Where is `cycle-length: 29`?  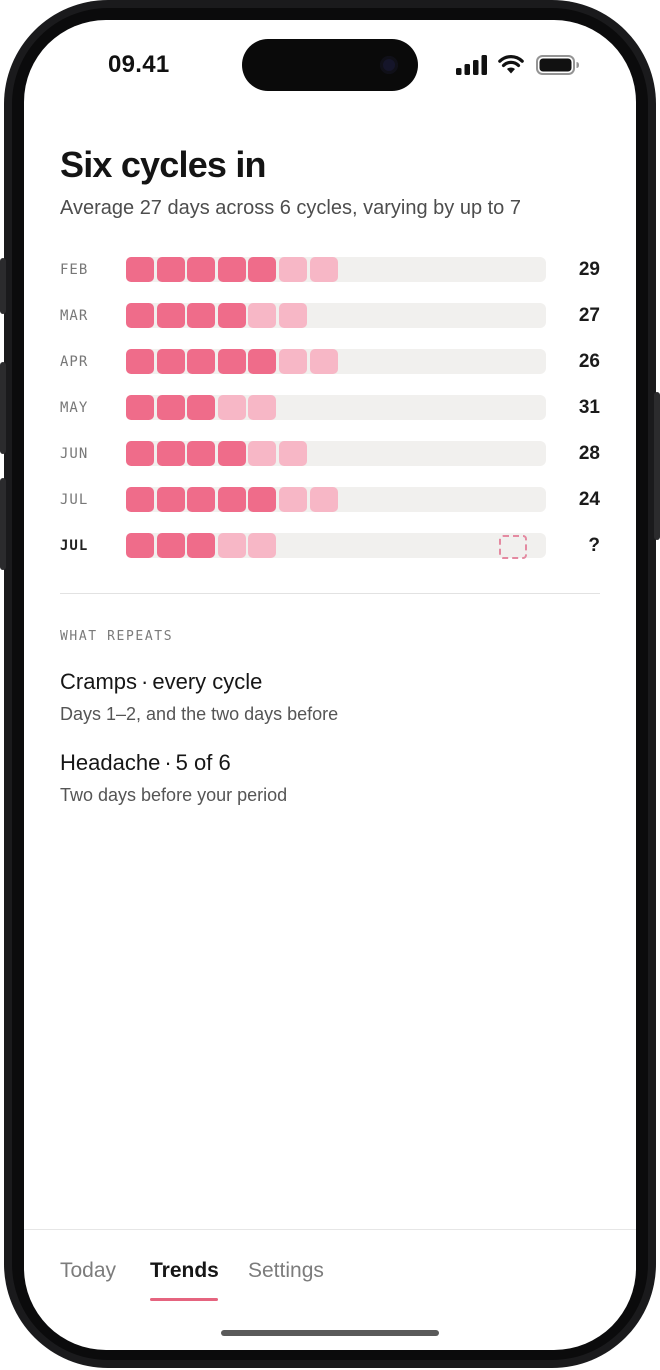
cycle-length: 29 is located at coordinates (589, 269).